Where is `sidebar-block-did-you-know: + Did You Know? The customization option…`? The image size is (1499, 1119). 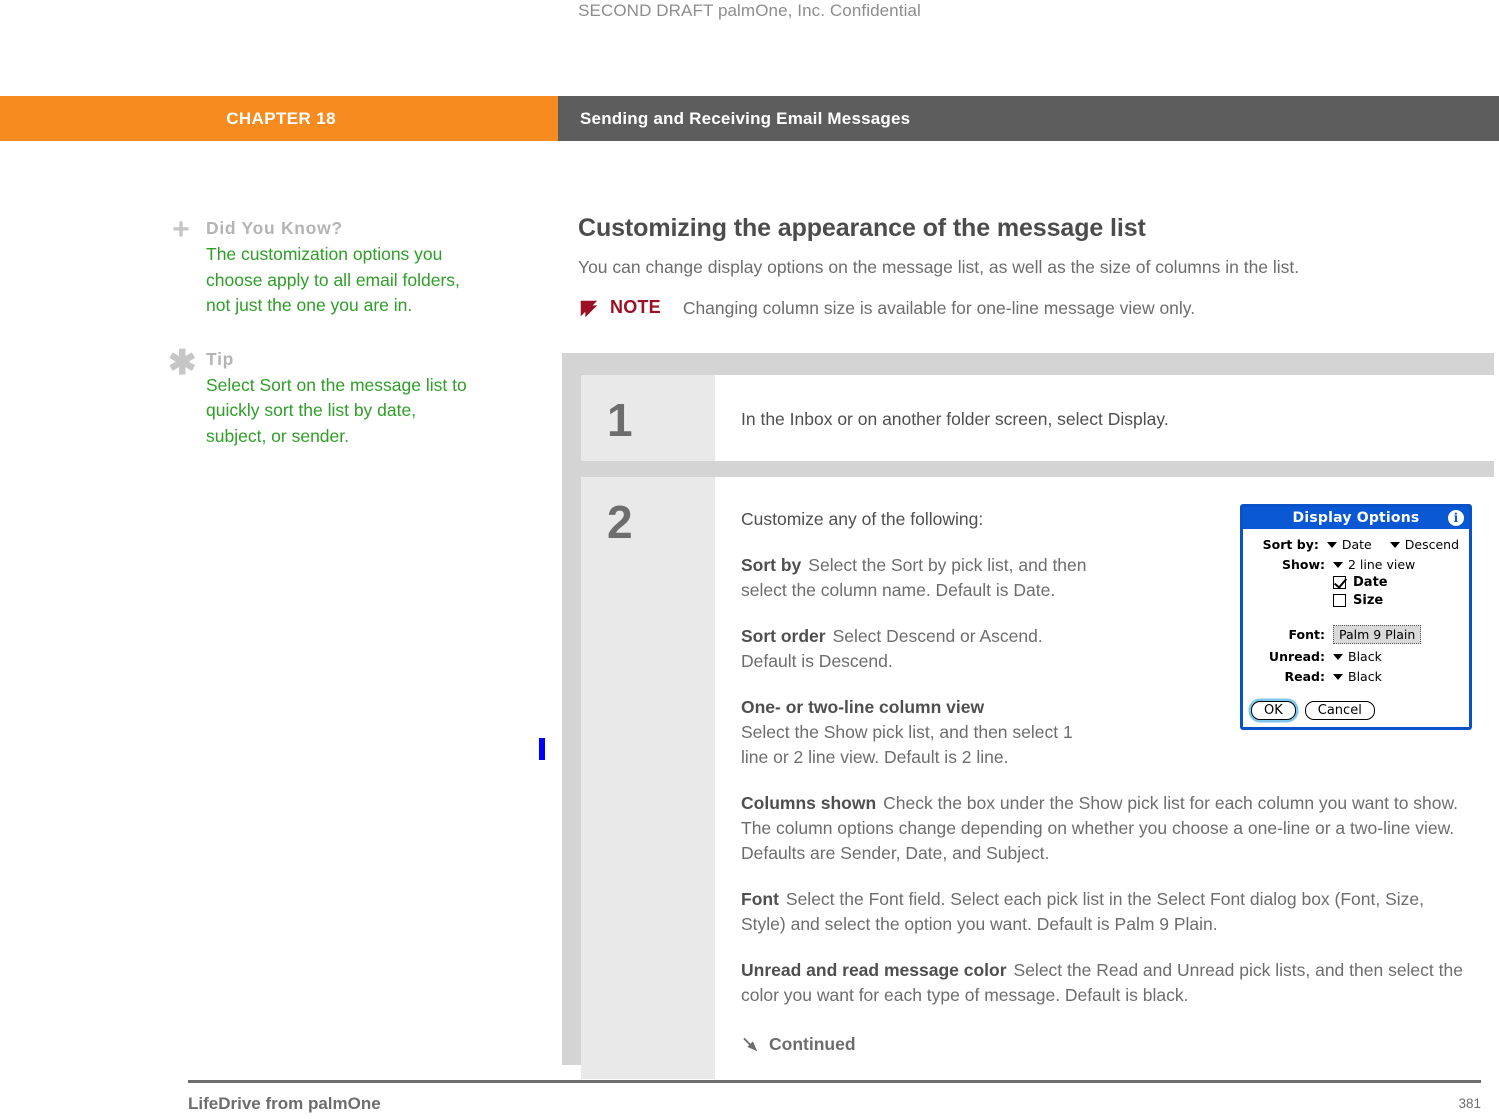 sidebar-block-did-you-know: + Did You Know? The customization option… is located at coordinates (318, 266).